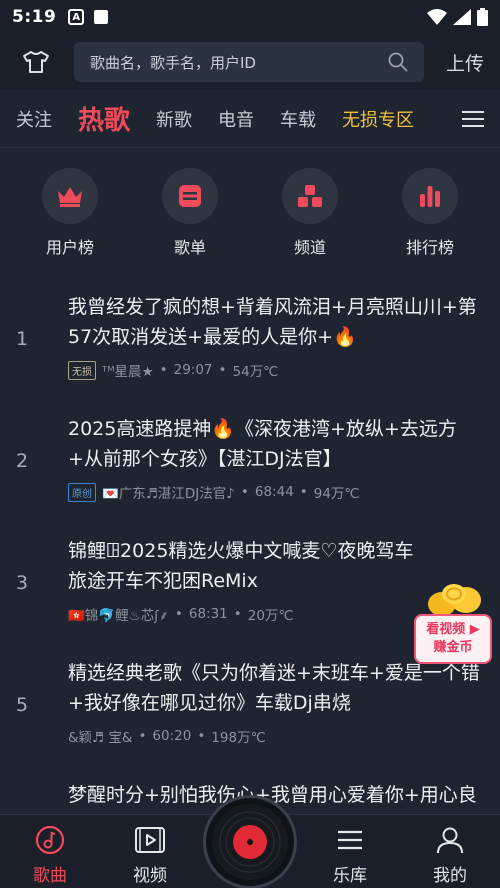 This screenshot has height=888, width=500. What do you see at coordinates (173, 62) in the screenshot?
I see `search-placeholder: 歌曲名，歌手名，用户ID` at bounding box center [173, 62].